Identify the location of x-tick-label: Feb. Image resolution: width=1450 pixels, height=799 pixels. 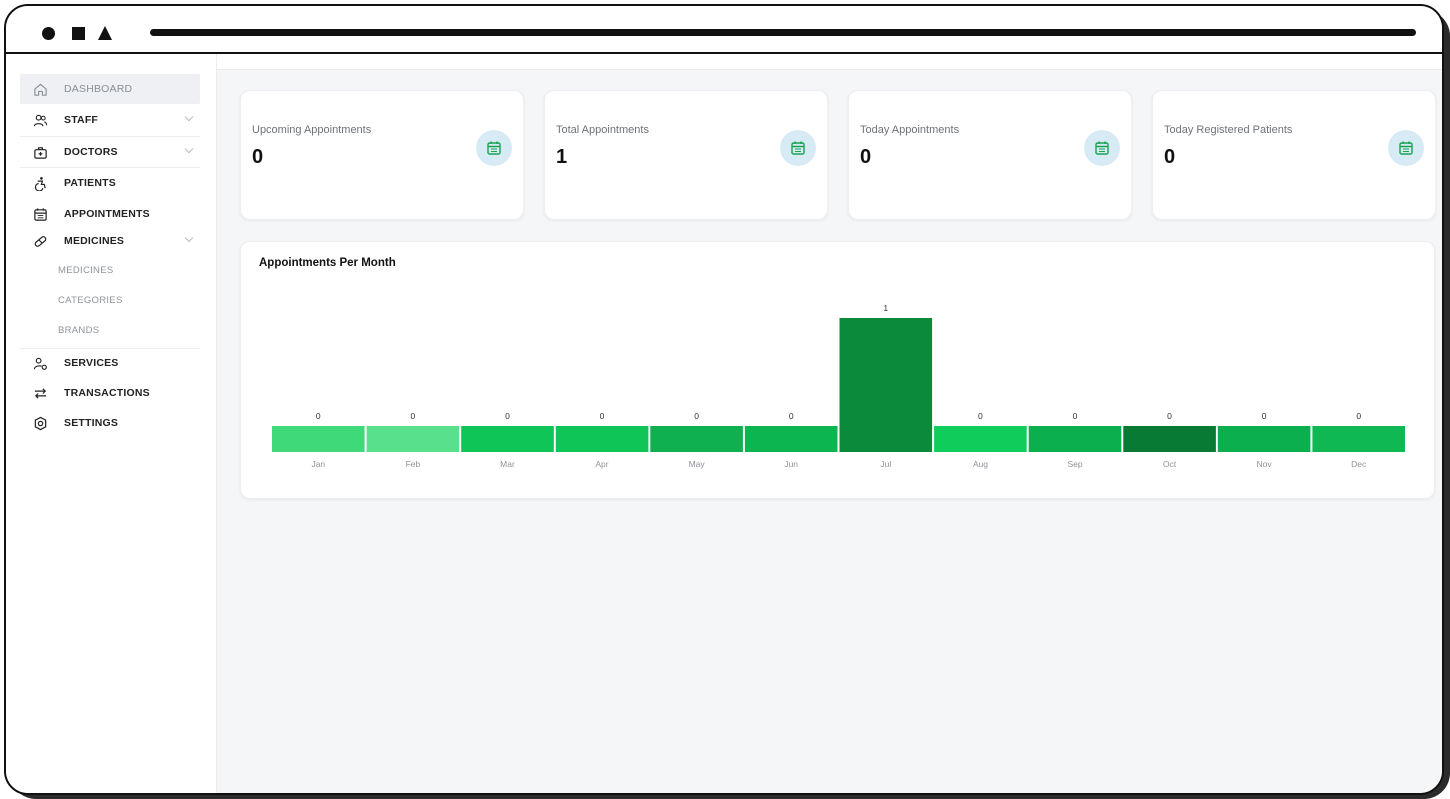
(413, 464).